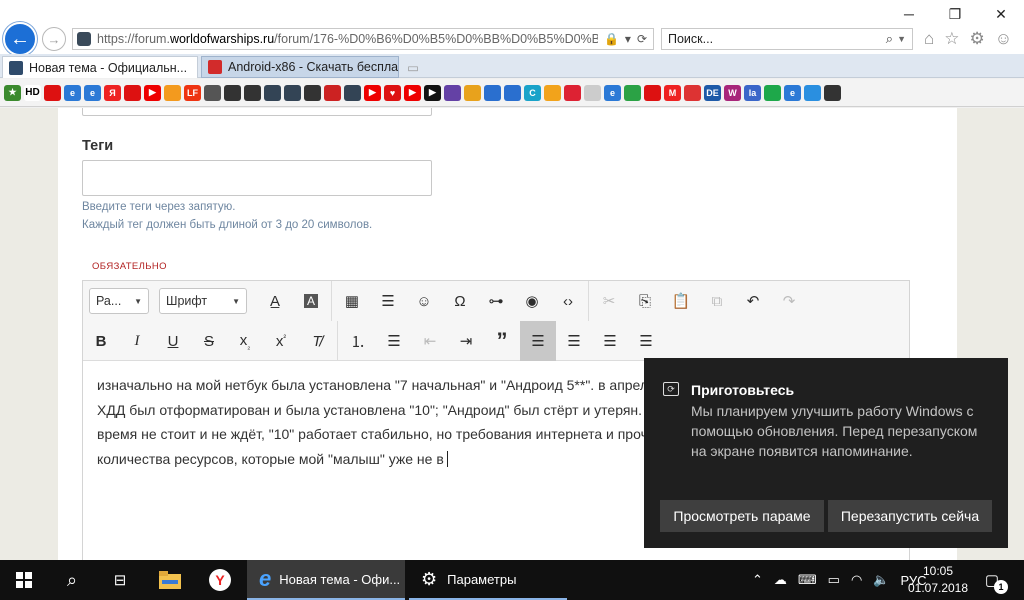 This screenshot has width=1024, height=600. Describe the element at coordinates (609, 301) in the screenshot. I see `cut-button: ✂` at that location.